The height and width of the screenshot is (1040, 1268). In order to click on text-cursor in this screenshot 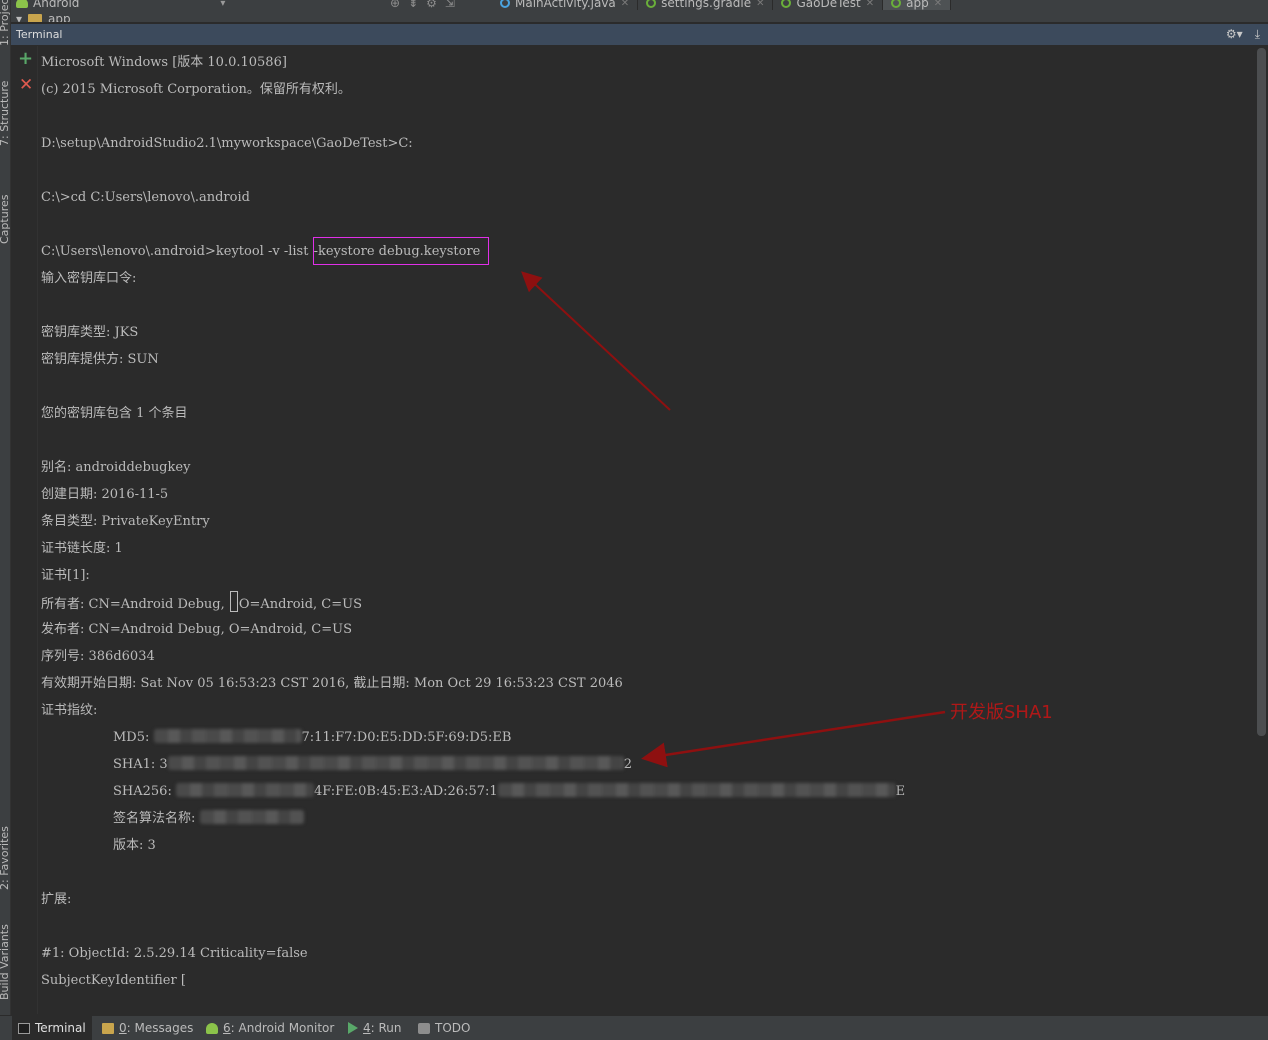, I will do `click(233, 601)`.